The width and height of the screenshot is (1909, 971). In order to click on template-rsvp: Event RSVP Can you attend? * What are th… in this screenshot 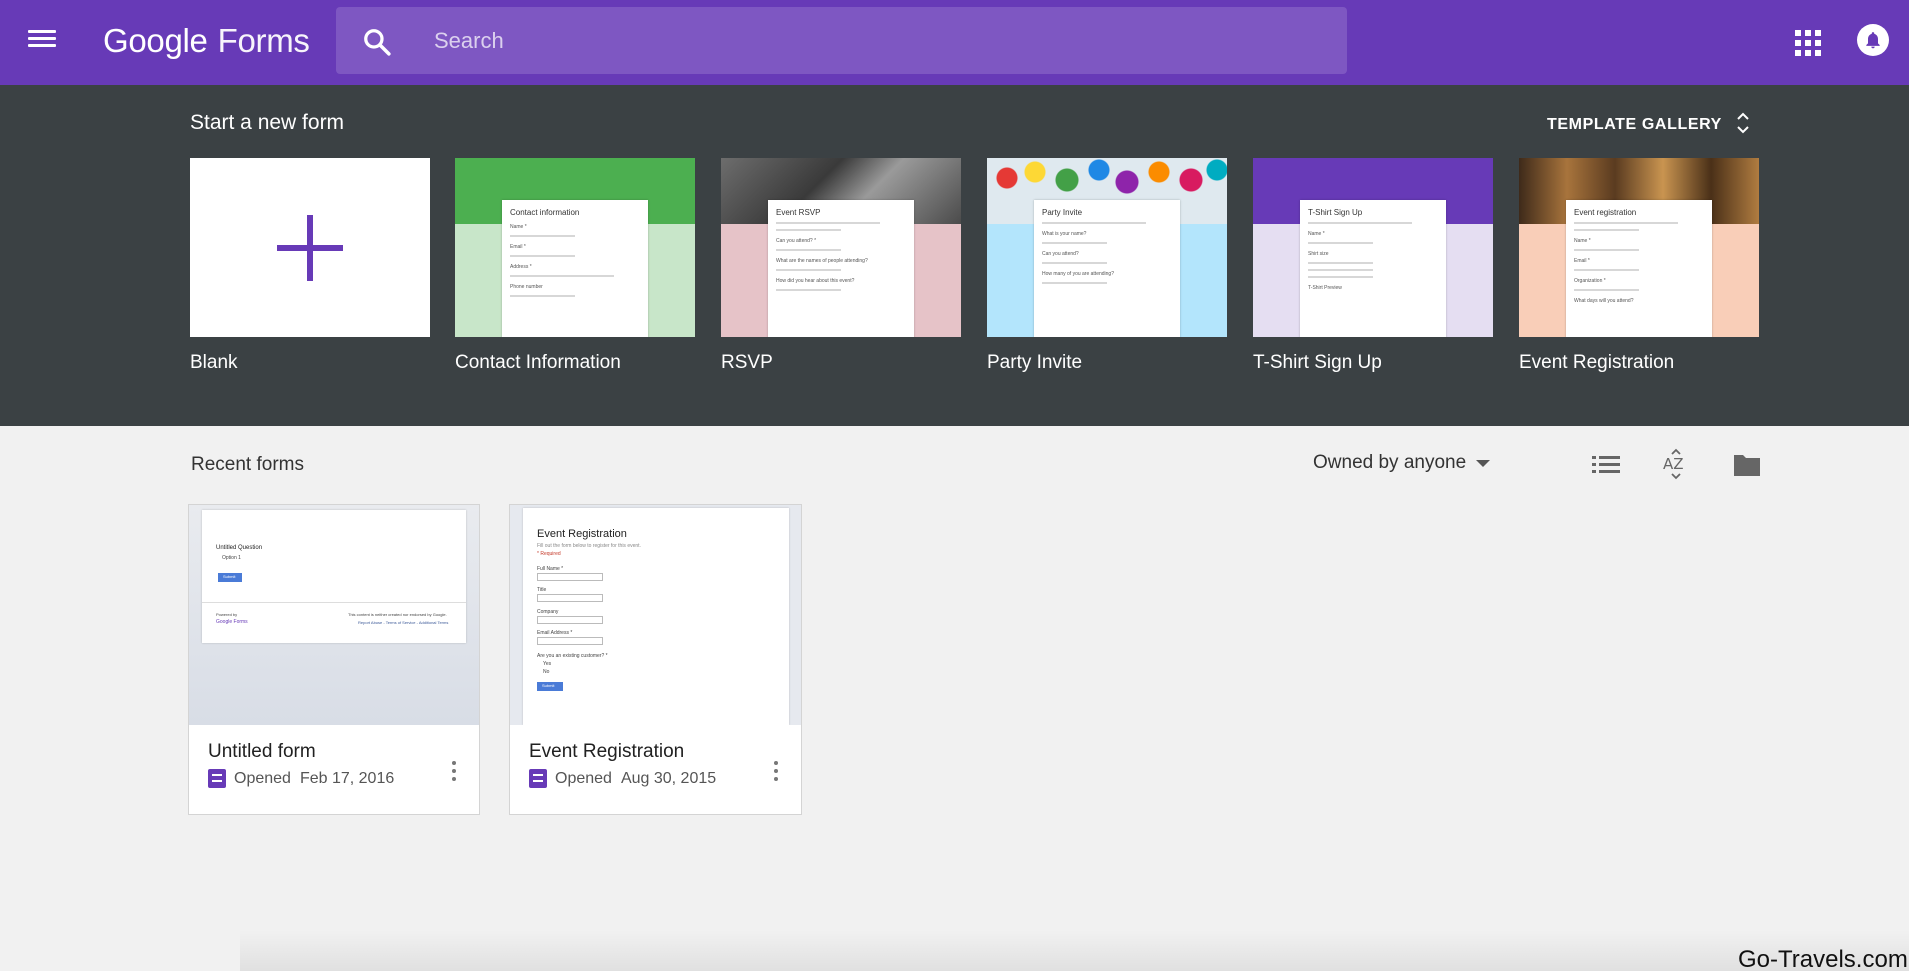, I will do `click(841, 265)`.